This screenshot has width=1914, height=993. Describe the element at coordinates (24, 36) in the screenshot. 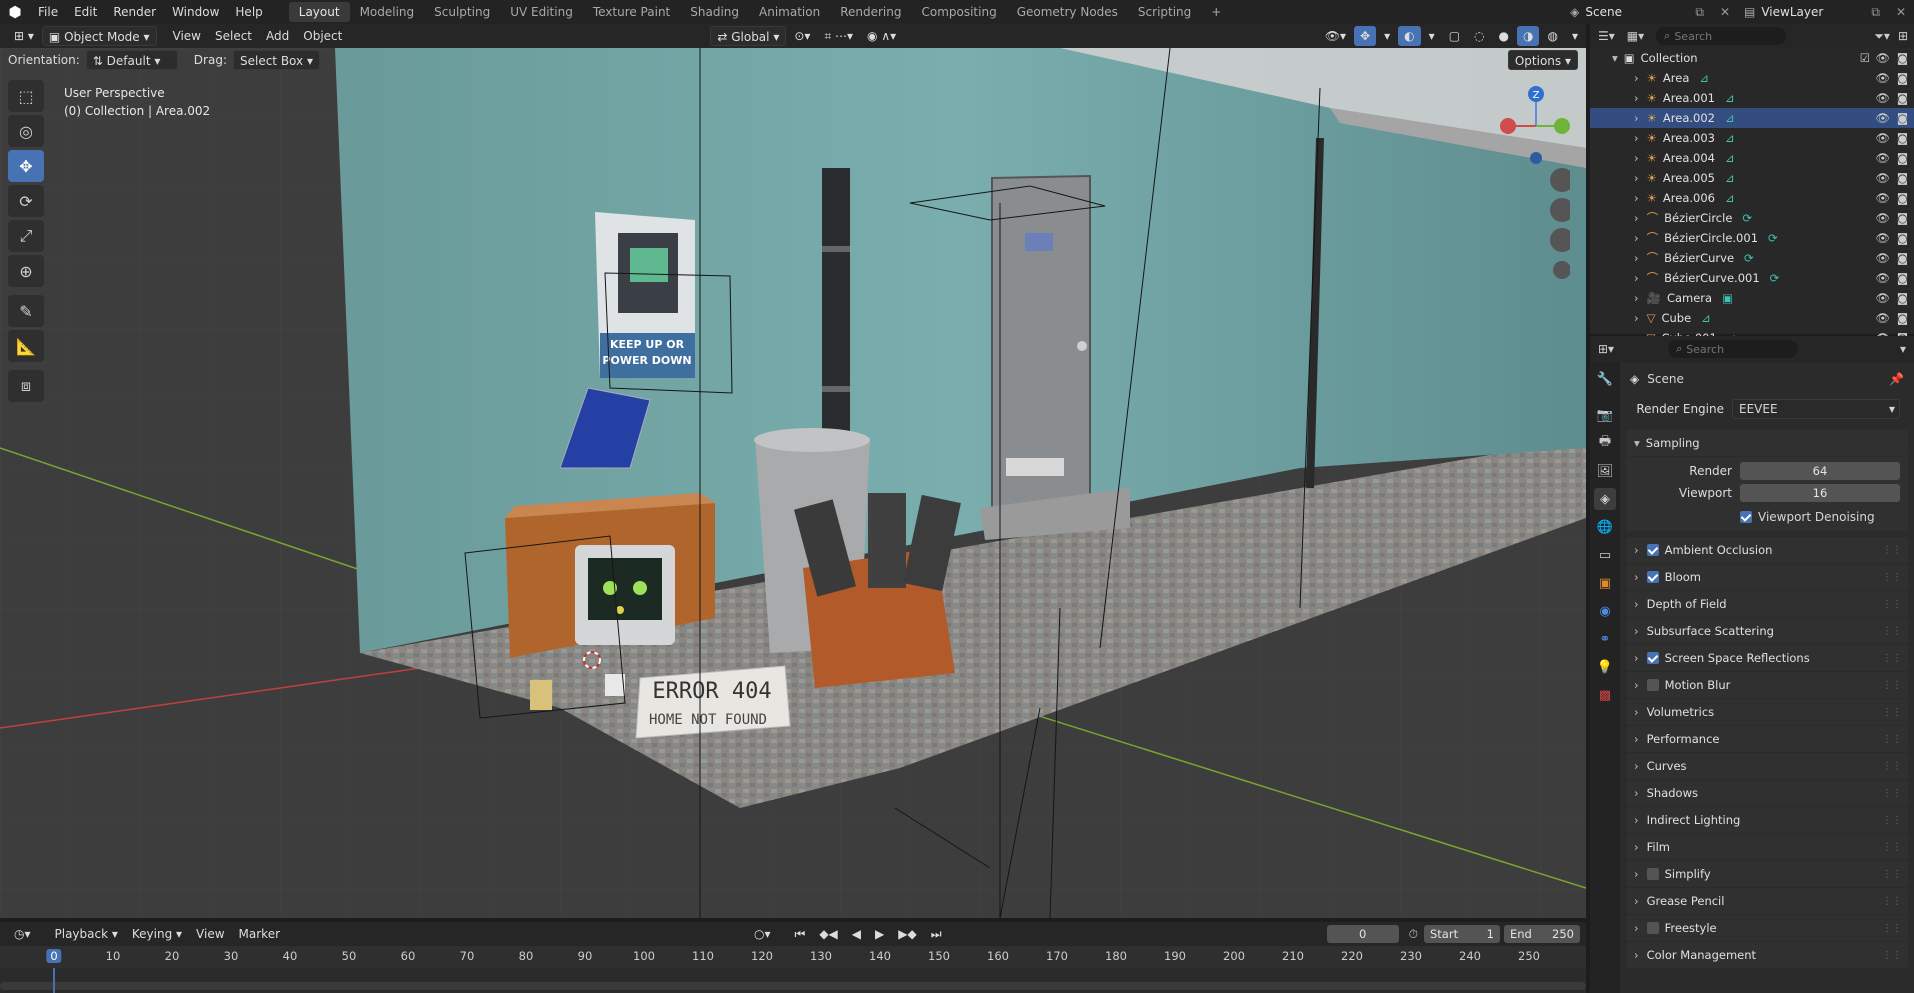

I see `editor-type-icon: ⊞ ▾` at that location.